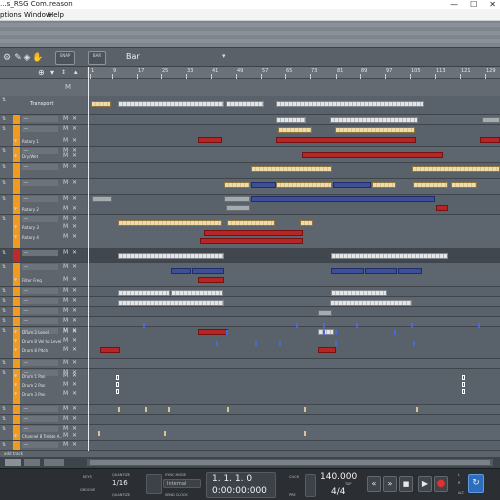  I want to click on tempo-value: 140.000, so click(338, 477).